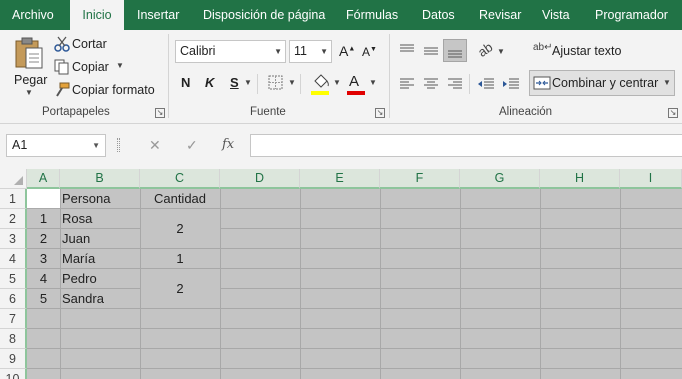 This screenshot has height=379, width=682. Describe the element at coordinates (13, 359) in the screenshot. I see `row-header-9: 9` at that location.